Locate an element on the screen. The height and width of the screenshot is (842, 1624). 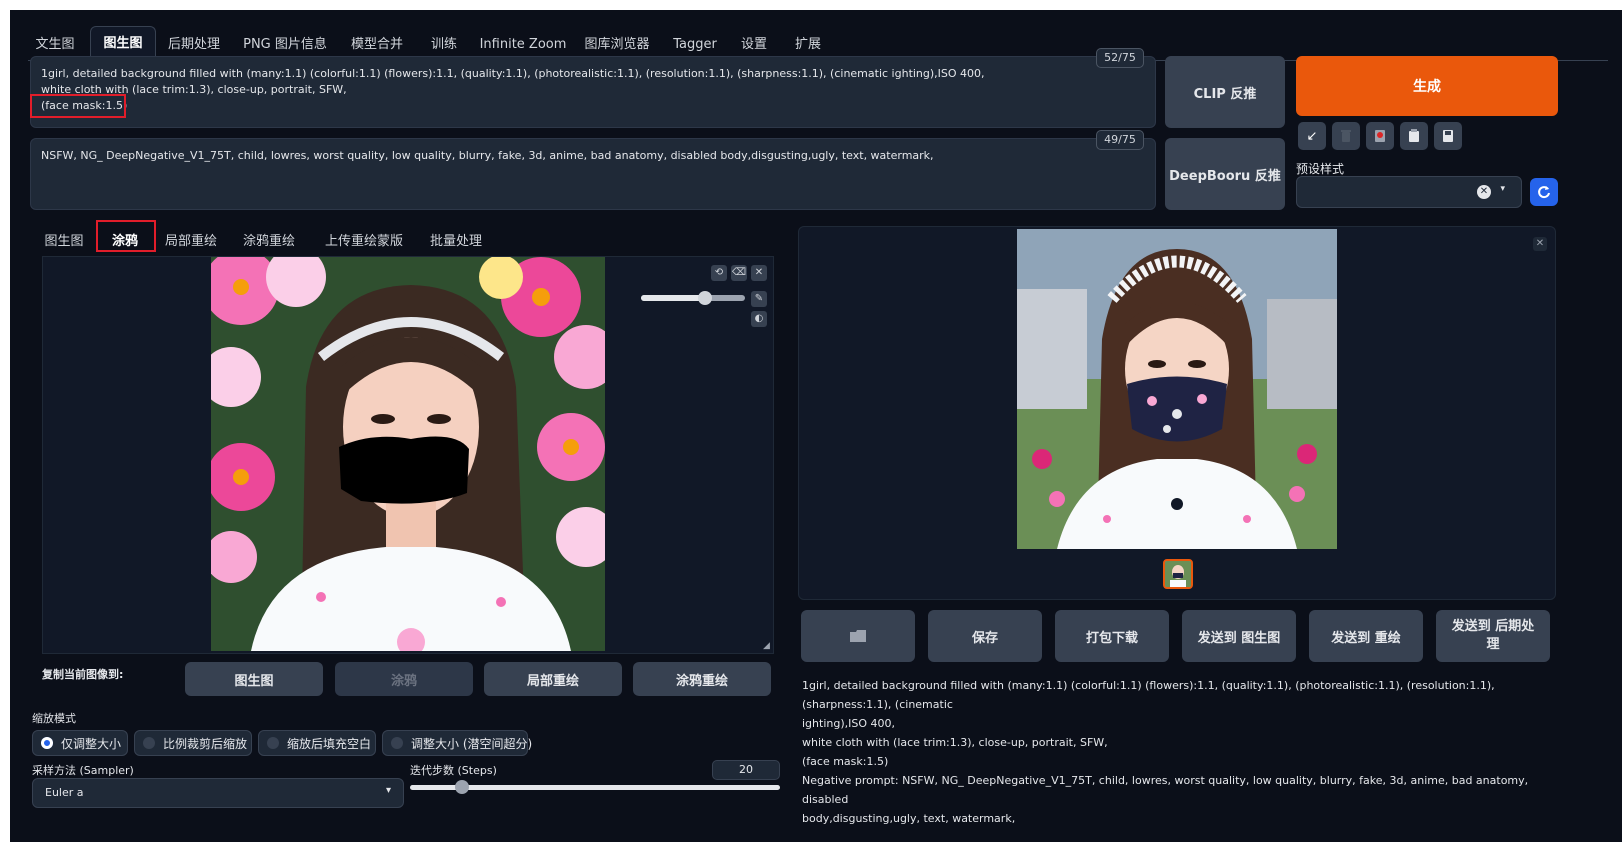
send-to-extras-button: 发送到 后期处理 is located at coordinates (1493, 636).